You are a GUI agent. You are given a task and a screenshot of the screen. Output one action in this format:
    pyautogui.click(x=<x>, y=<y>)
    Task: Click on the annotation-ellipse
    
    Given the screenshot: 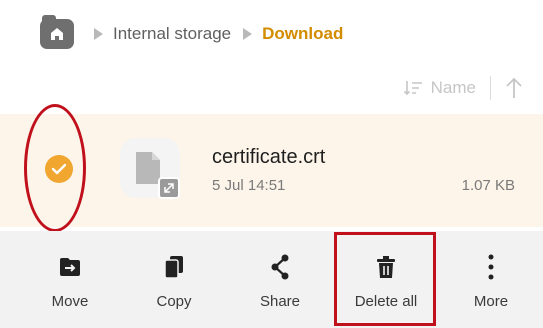 What is the action you would take?
    pyautogui.click(x=55, y=168)
    